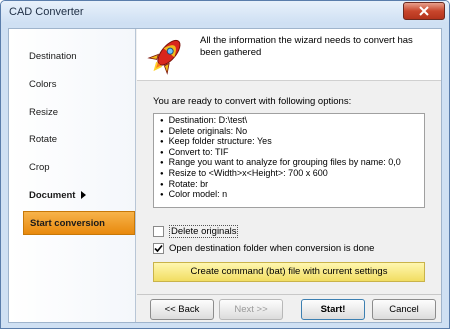 The image size is (450, 329). I want to click on expand-arrow-icon, so click(84, 195).